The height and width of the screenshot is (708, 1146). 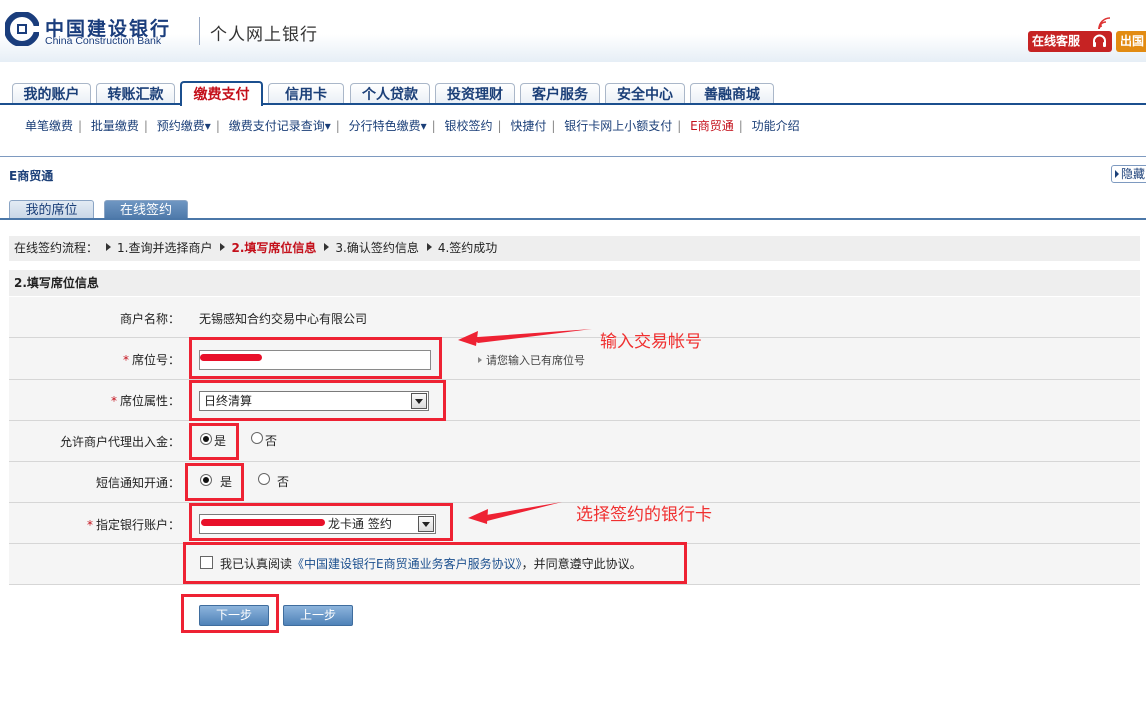 What do you see at coordinates (1056, 41) in the screenshot?
I see `online-service-label: 在线客服` at bounding box center [1056, 41].